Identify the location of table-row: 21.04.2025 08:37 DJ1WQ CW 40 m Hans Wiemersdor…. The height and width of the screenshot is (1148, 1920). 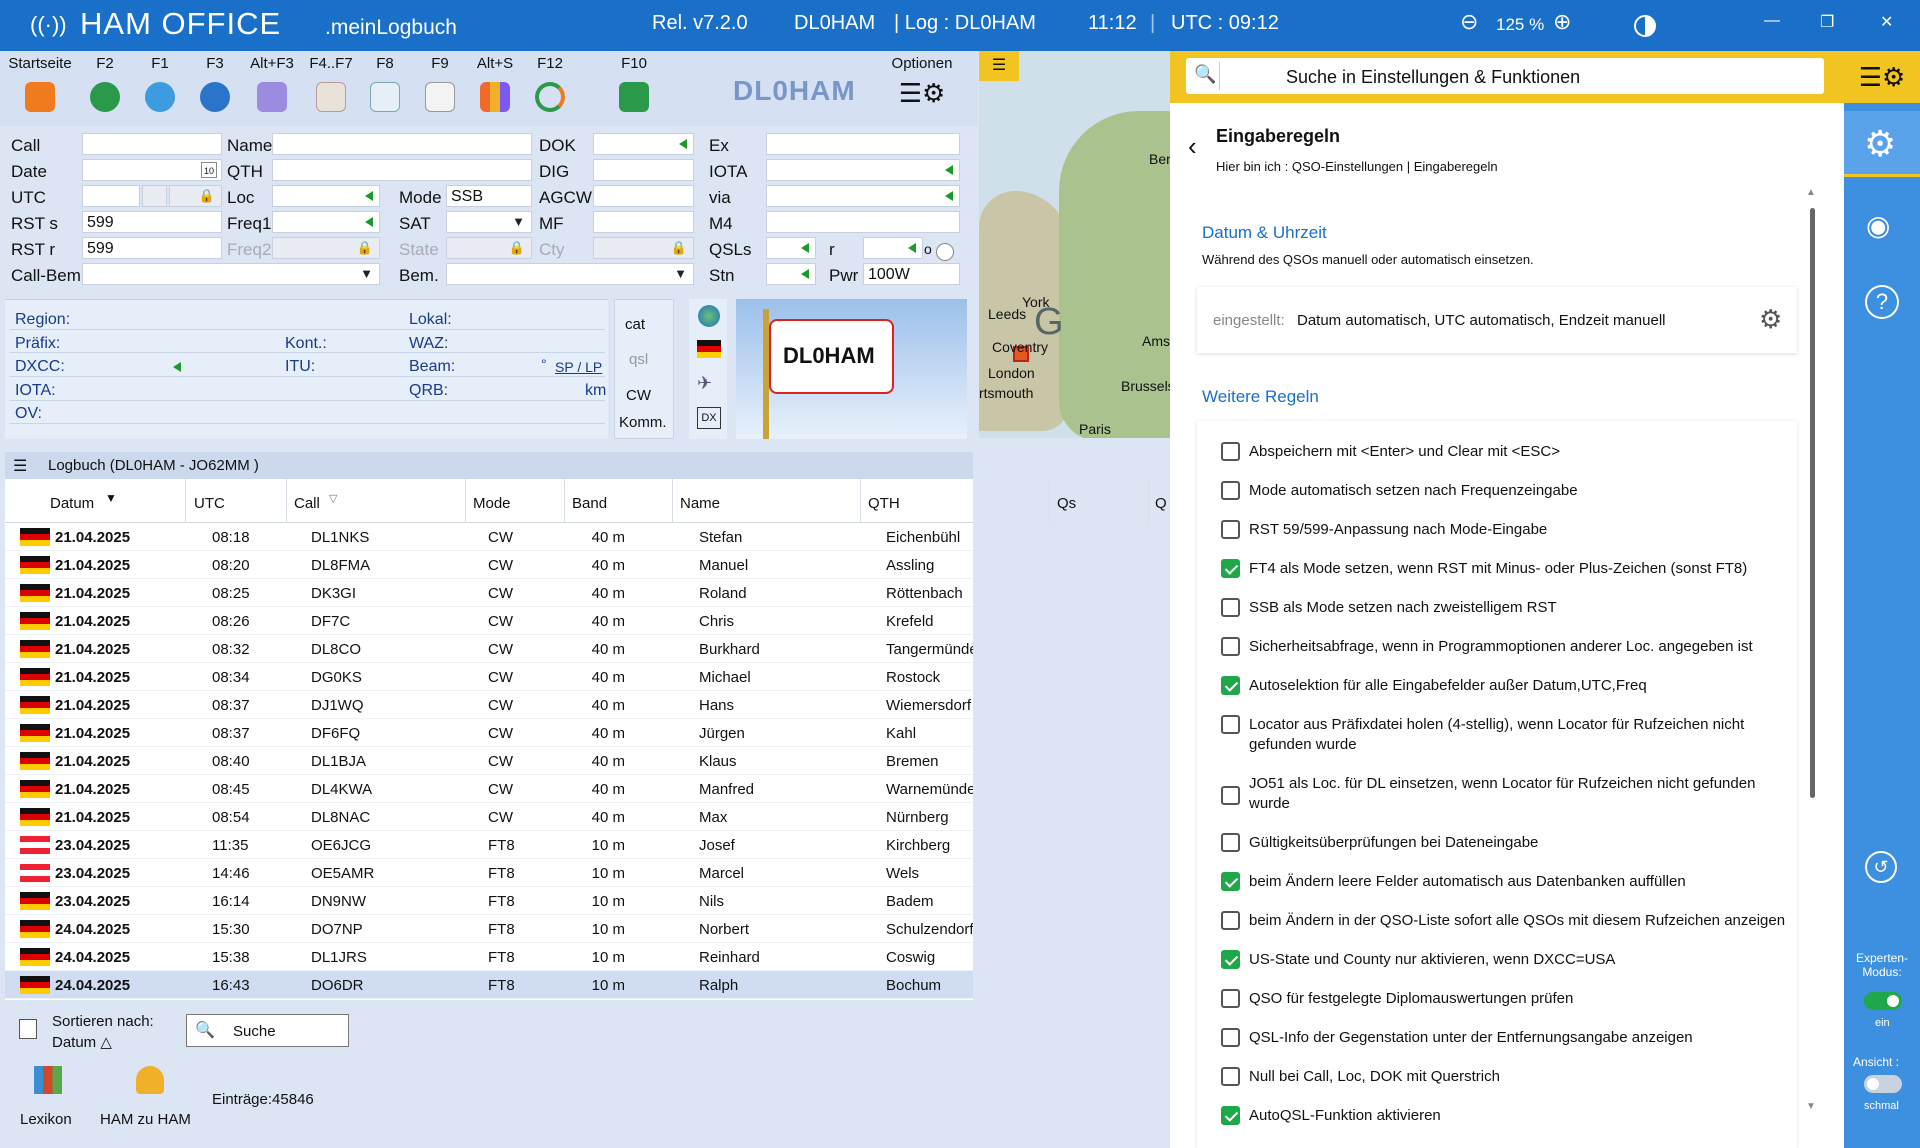
(489, 705).